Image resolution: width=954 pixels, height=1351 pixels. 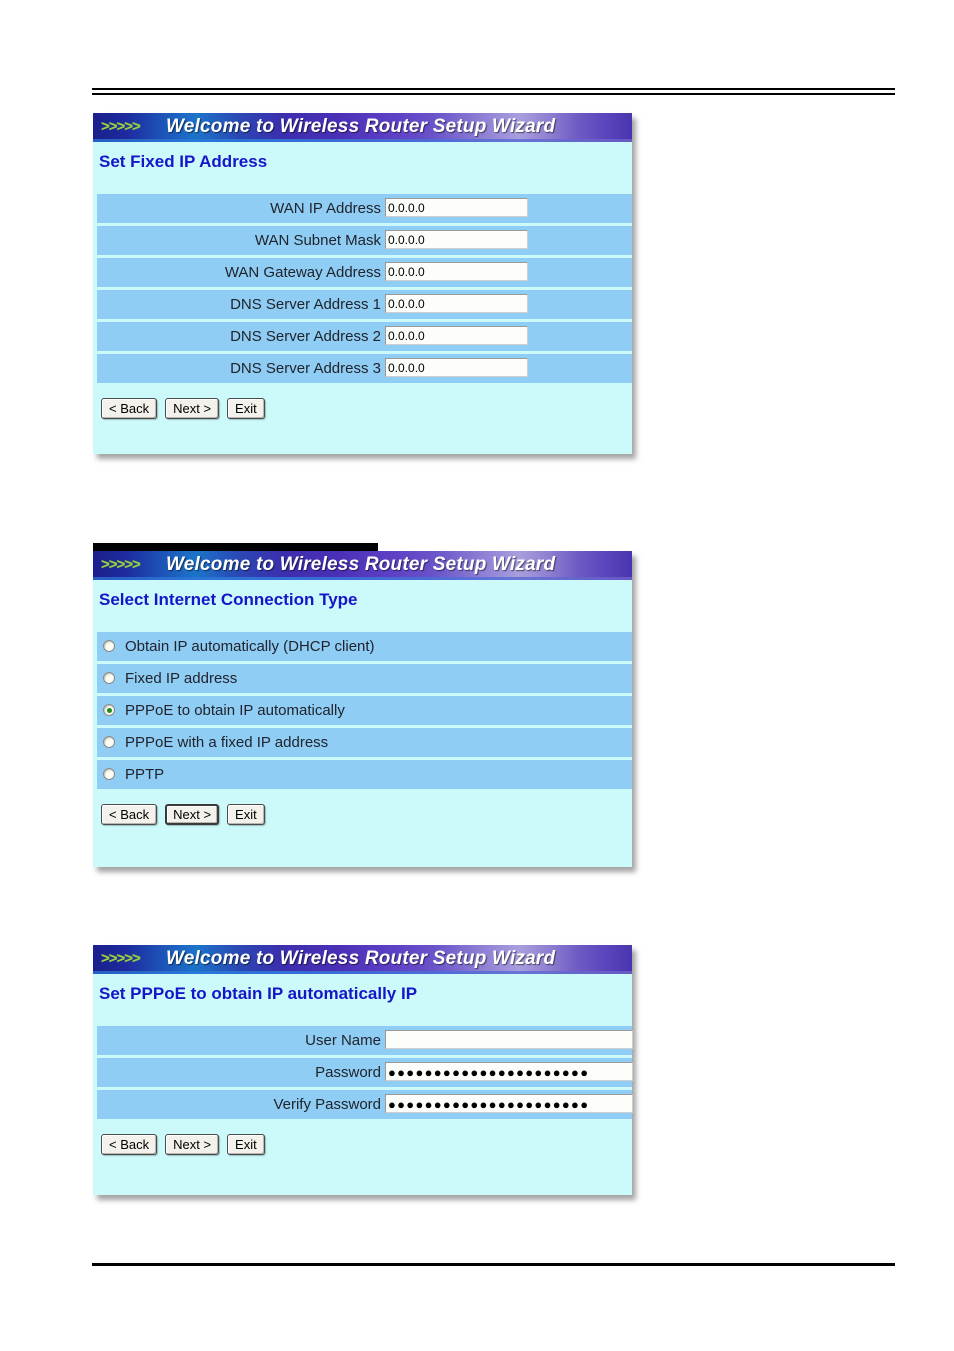 What do you see at coordinates (325, 208) in the screenshot?
I see `field-label: WAN IP Address` at bounding box center [325, 208].